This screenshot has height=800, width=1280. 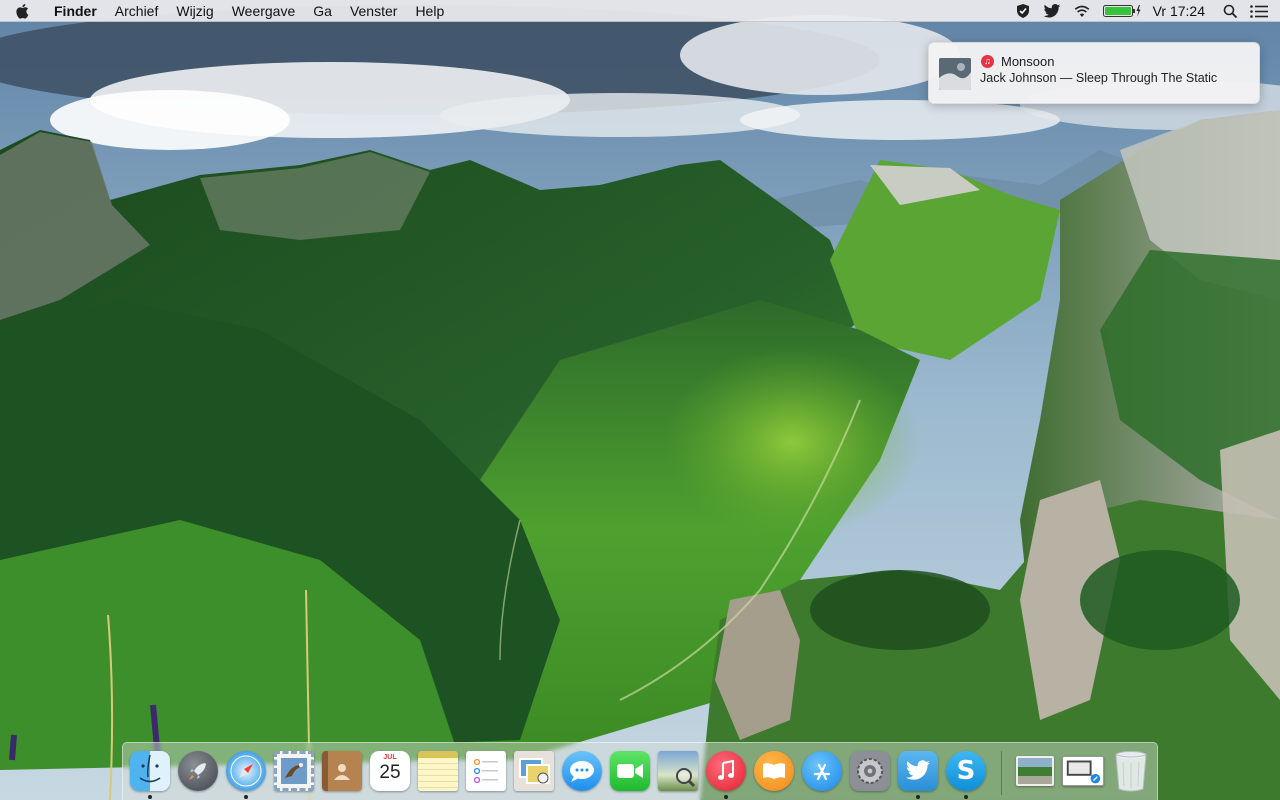 What do you see at coordinates (1122, 11) in the screenshot?
I see `battery-charging-icon` at bounding box center [1122, 11].